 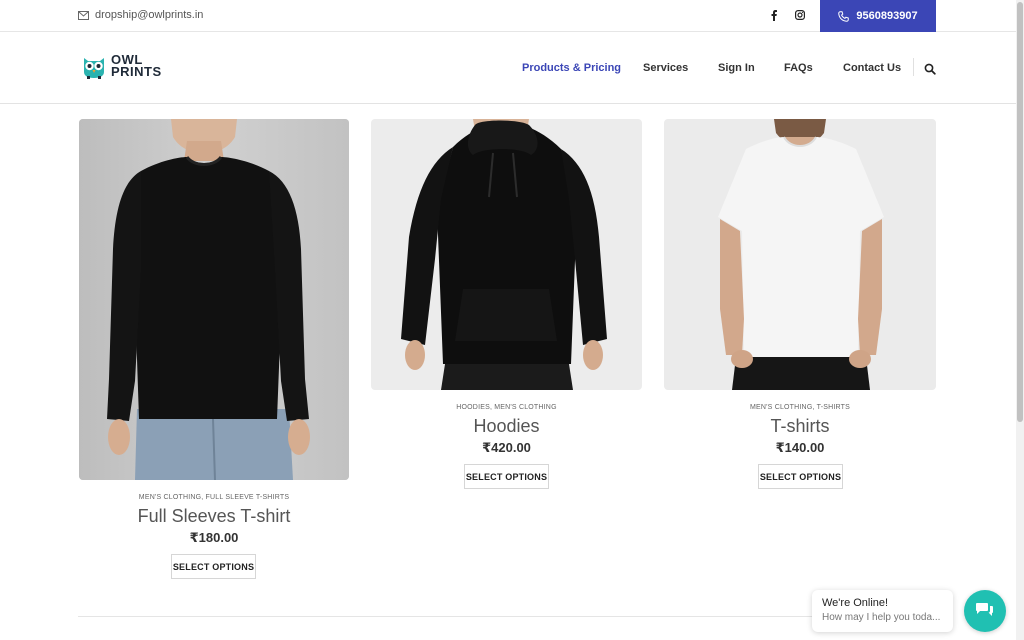 What do you see at coordinates (506, 447) in the screenshot?
I see `product-price: ₹420.00` at bounding box center [506, 447].